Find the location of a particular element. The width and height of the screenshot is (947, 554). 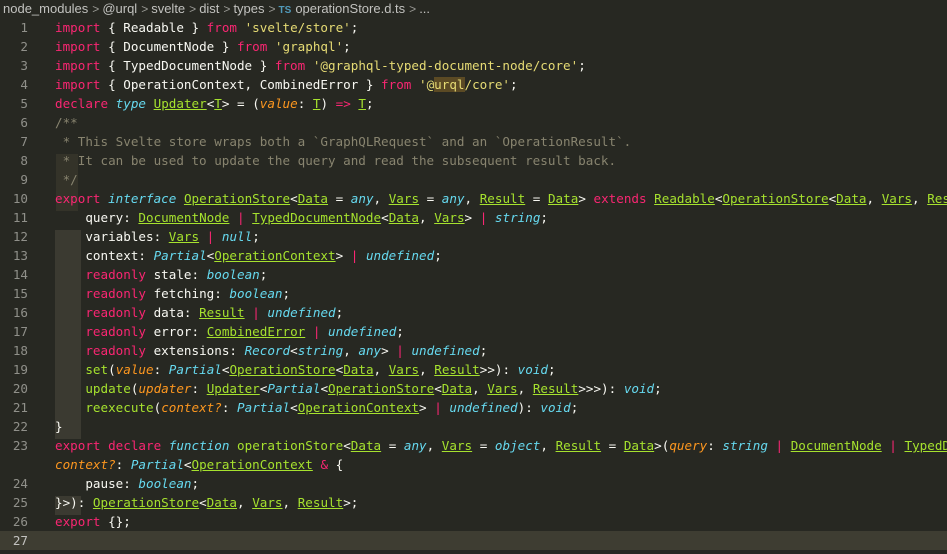

code-token: fetching: is located at coordinates (188, 293).